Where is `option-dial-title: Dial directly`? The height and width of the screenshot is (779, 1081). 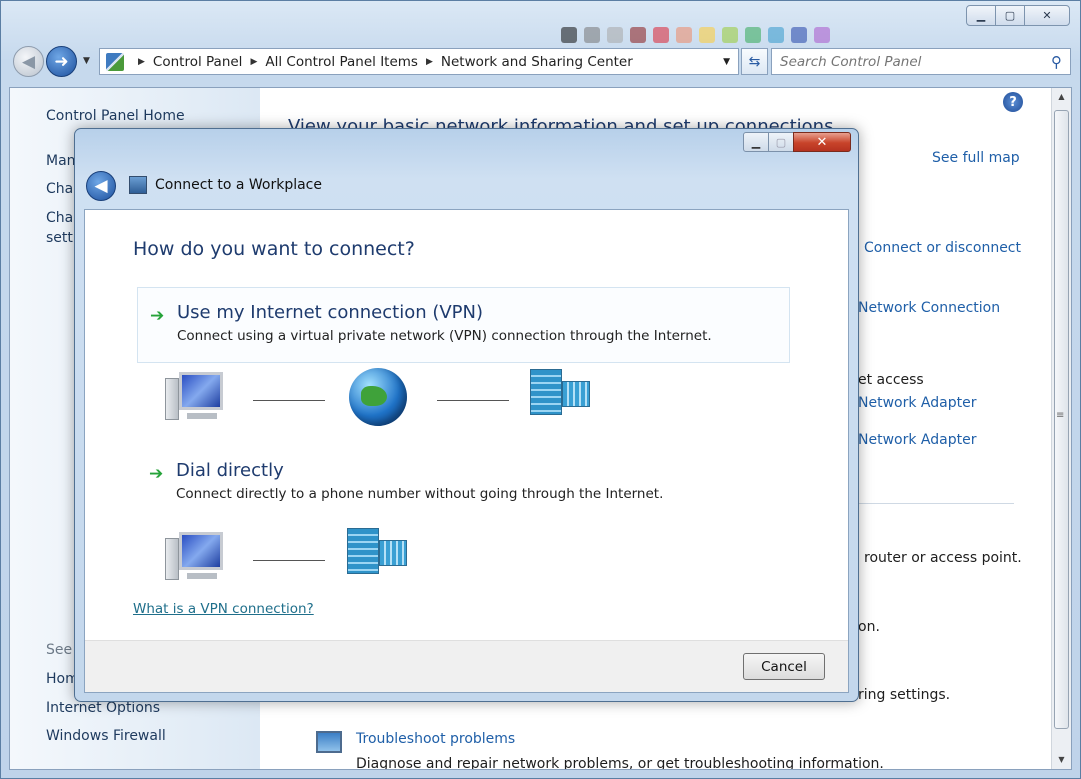
option-dial-title: Dial directly is located at coordinates (230, 470).